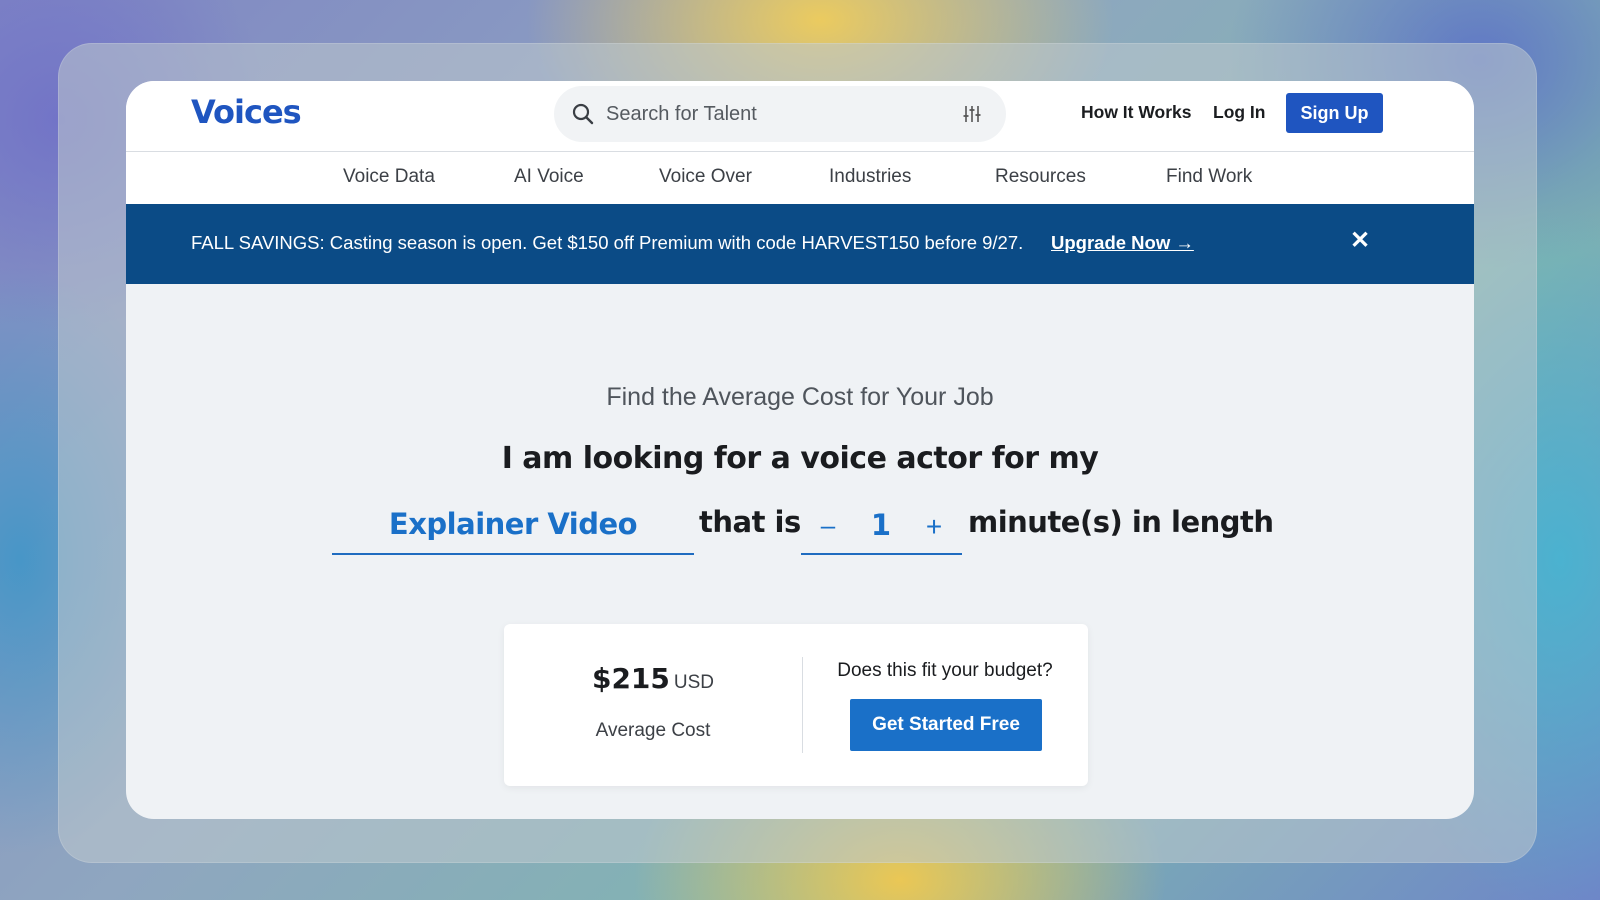 The width and height of the screenshot is (1600, 900). Describe the element at coordinates (1360, 241) in the screenshot. I see `close-icon: ✕` at that location.